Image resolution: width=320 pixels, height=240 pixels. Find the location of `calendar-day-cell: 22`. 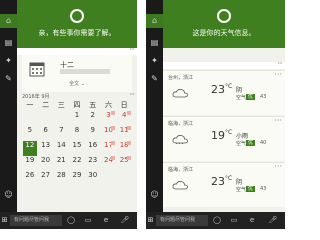

calendar-day-cell: 22 is located at coordinates (77, 163).